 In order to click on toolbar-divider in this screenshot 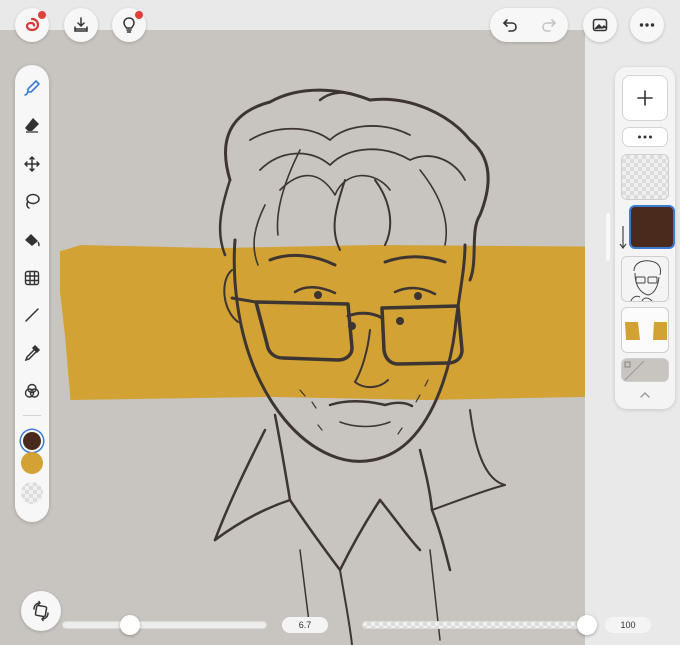, I will do `click(32, 415)`.